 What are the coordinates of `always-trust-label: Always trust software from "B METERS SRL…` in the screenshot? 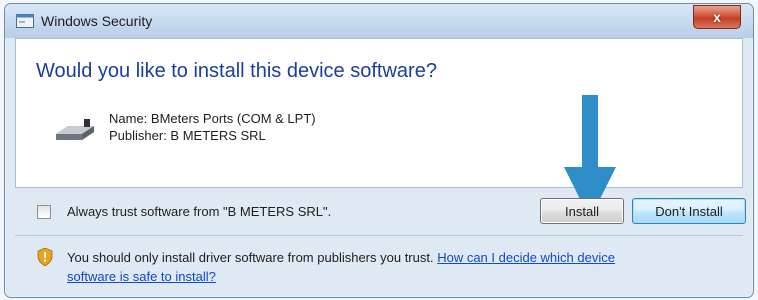 It's located at (199, 211).